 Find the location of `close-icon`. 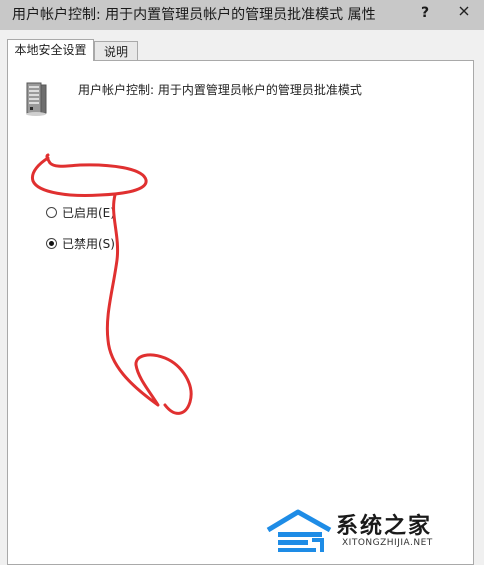

close-icon is located at coordinates (464, 11).